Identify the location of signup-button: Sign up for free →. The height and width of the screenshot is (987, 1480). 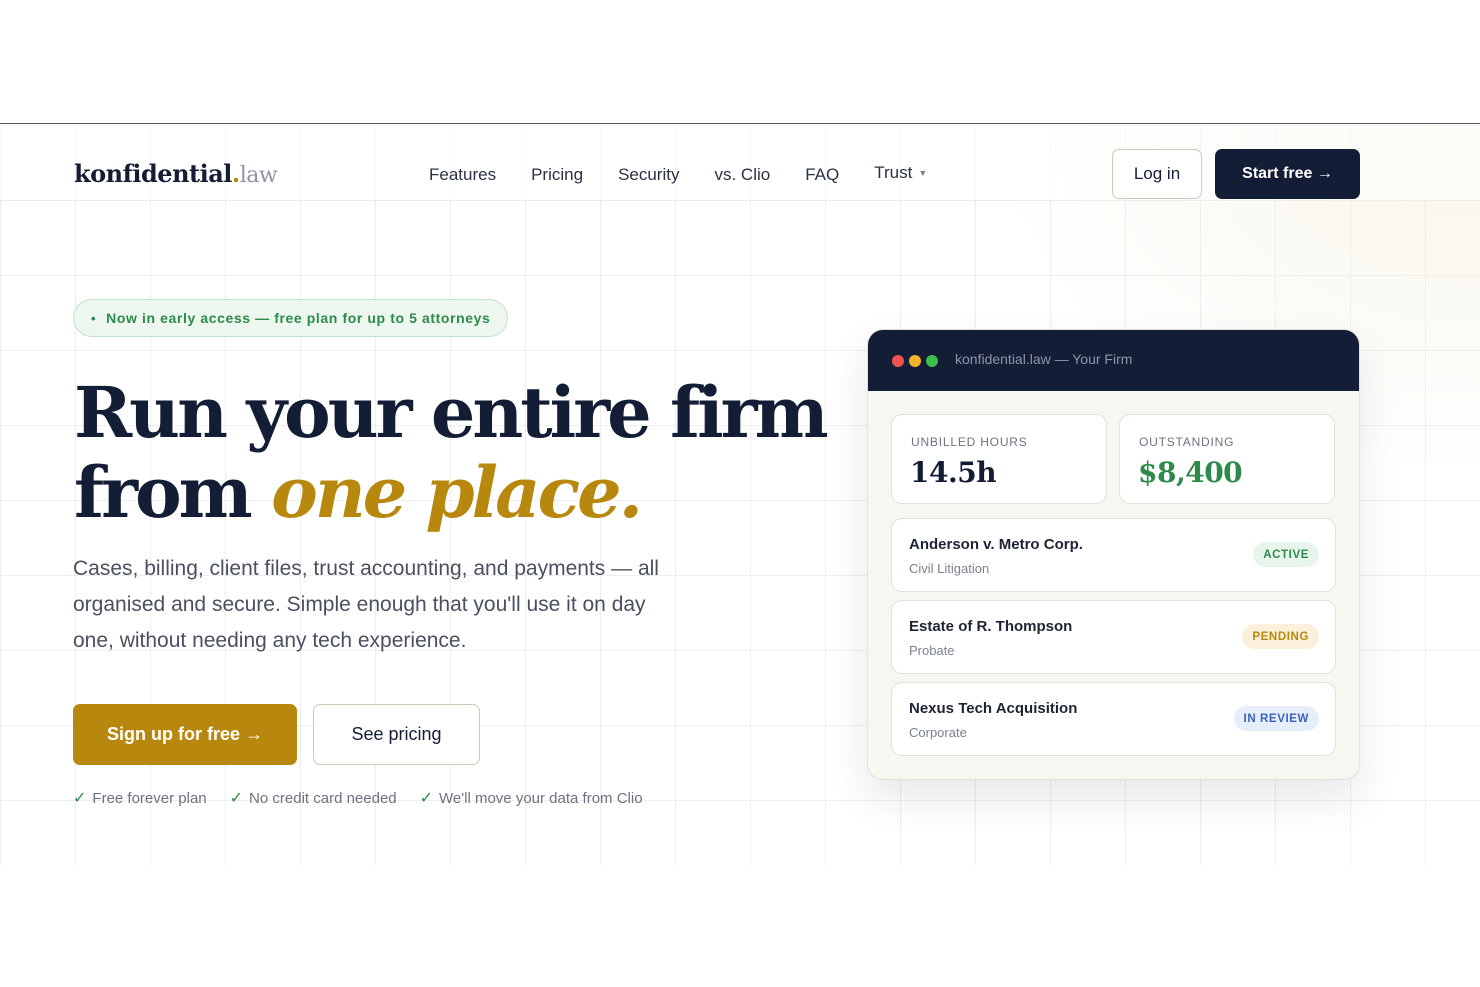
(185, 734).